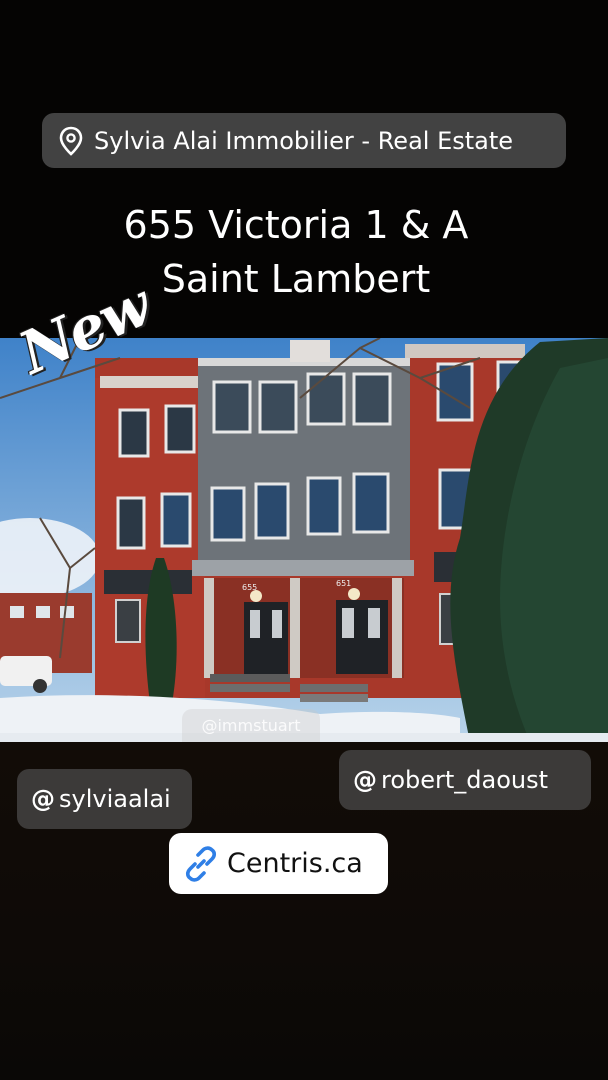 The image size is (608, 1080). I want to click on link-icon, so click(201, 863).